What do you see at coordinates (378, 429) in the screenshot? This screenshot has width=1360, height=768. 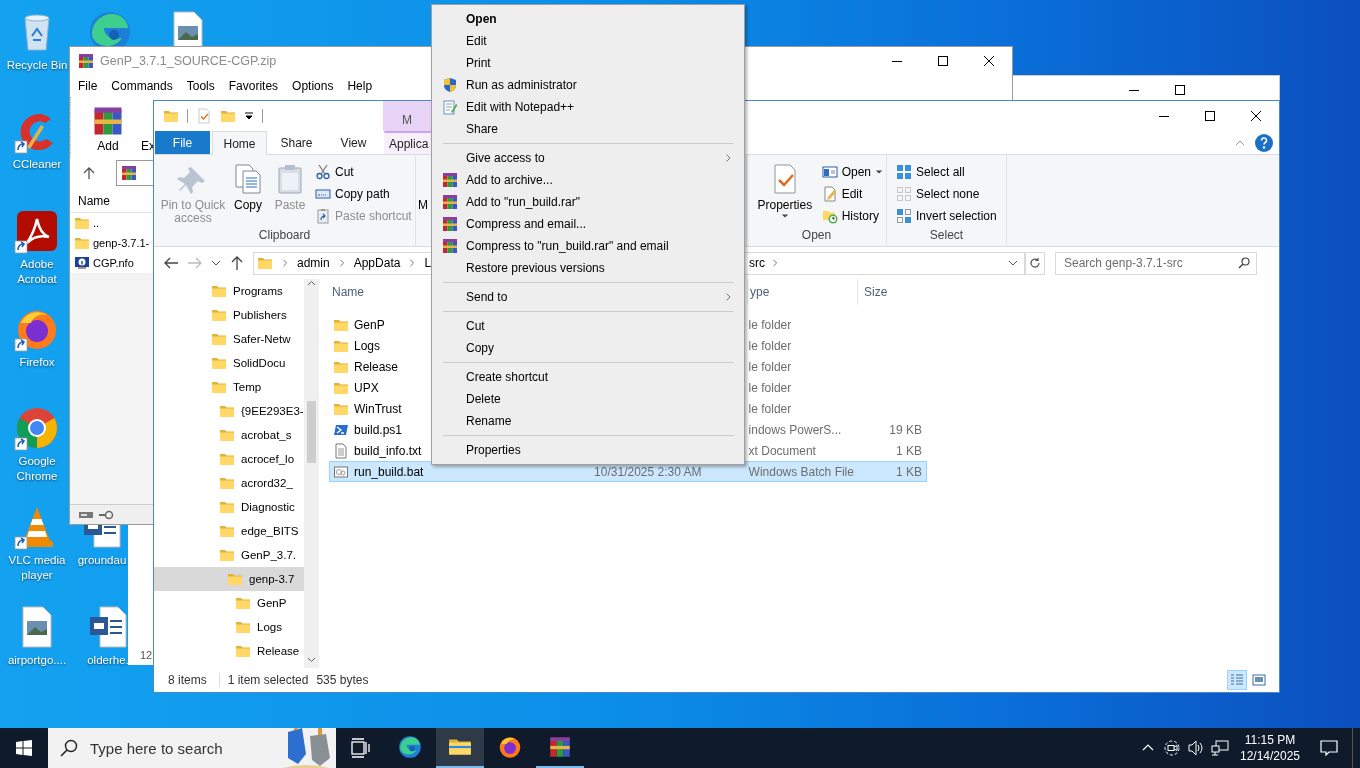 I see `file-name: build.ps1` at bounding box center [378, 429].